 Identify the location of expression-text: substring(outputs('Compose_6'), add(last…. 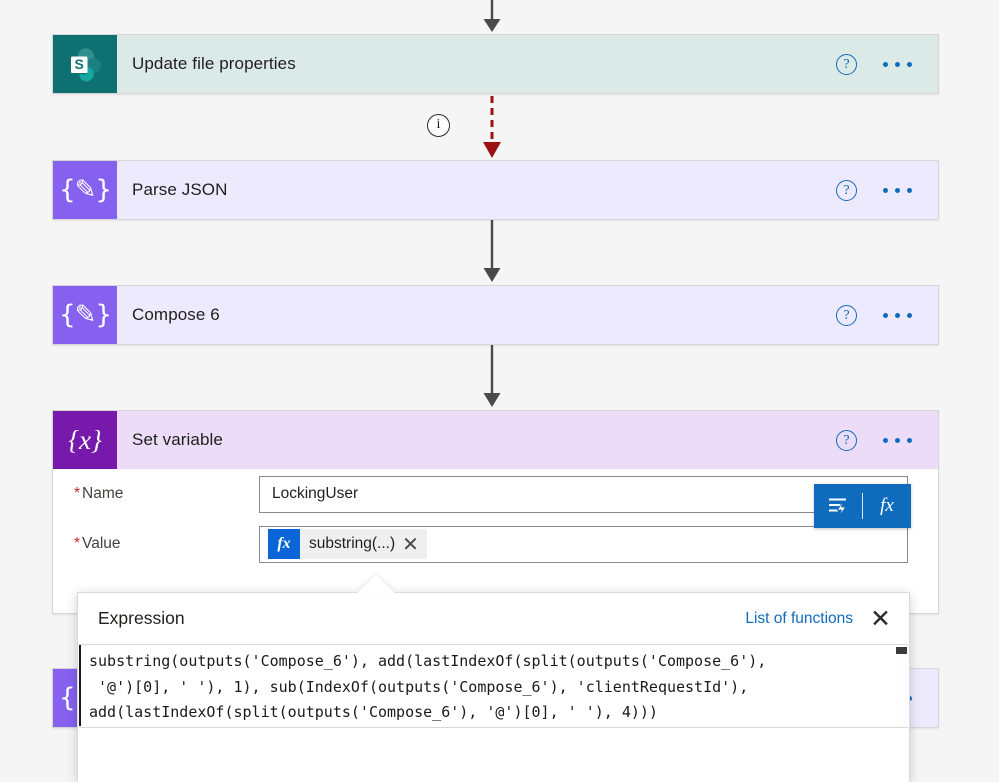
(493, 685).